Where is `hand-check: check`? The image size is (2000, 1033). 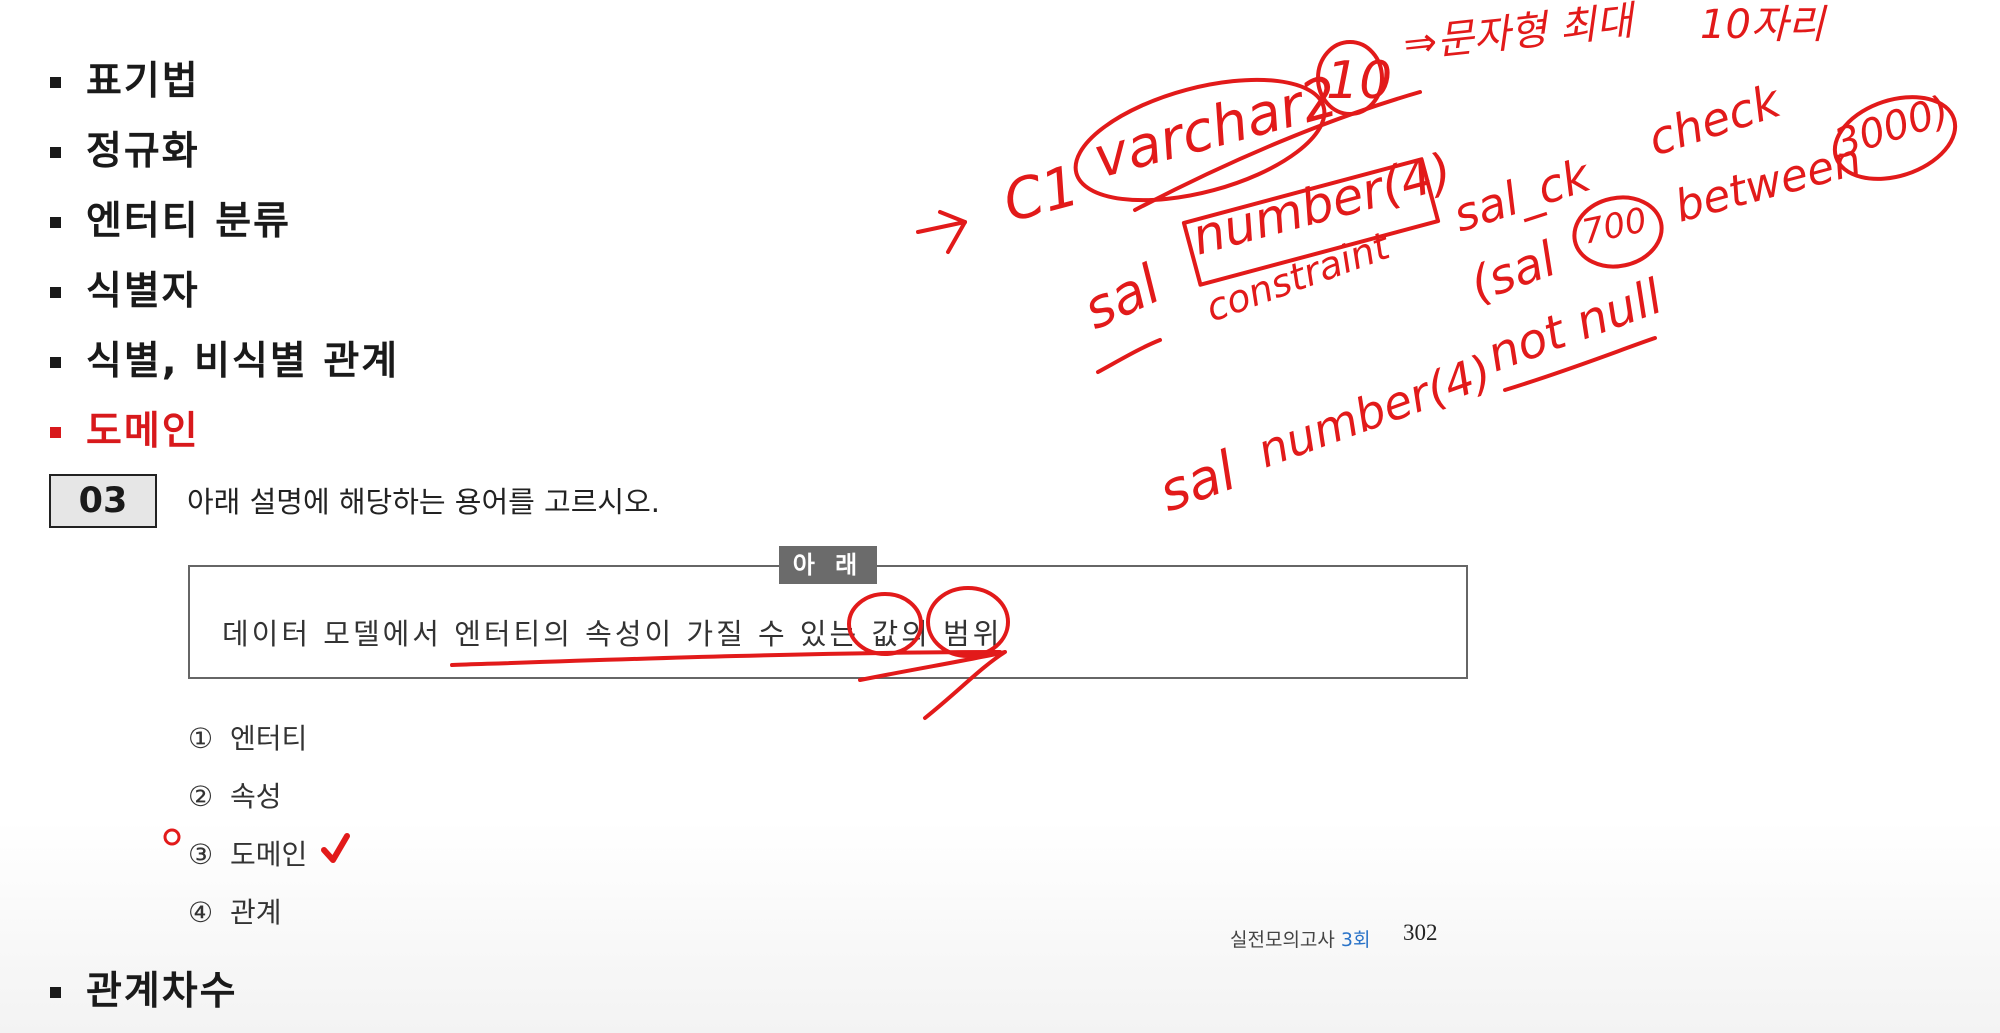
hand-check: check is located at coordinates (1715, 120).